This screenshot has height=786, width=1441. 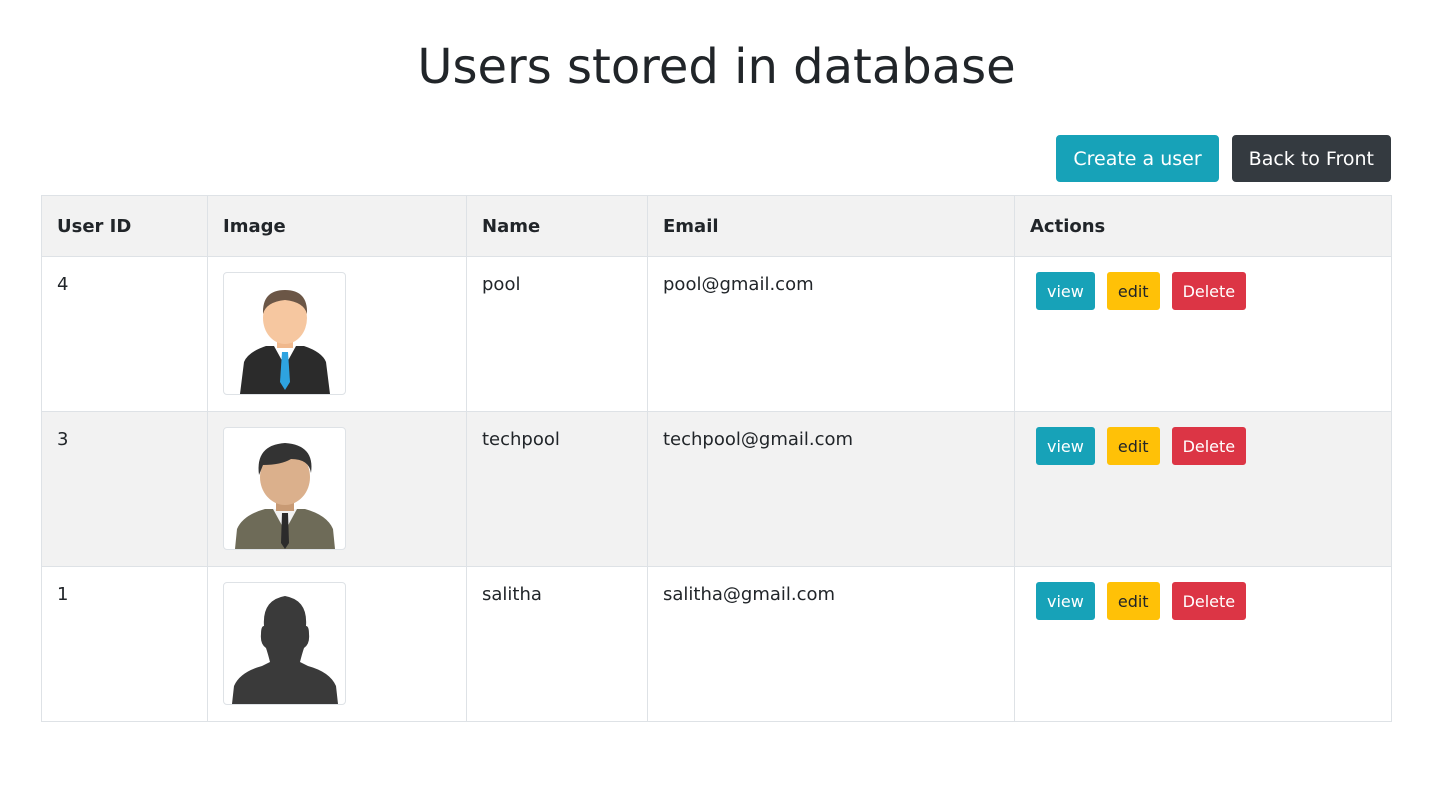 I want to click on user-id-cell: 4, so click(x=124, y=334).